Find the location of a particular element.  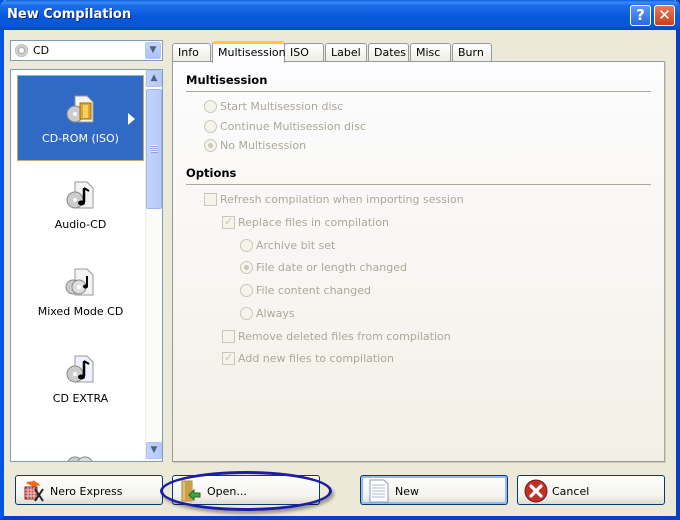

type-item-label: Mixed Mode CD is located at coordinates (80, 311).